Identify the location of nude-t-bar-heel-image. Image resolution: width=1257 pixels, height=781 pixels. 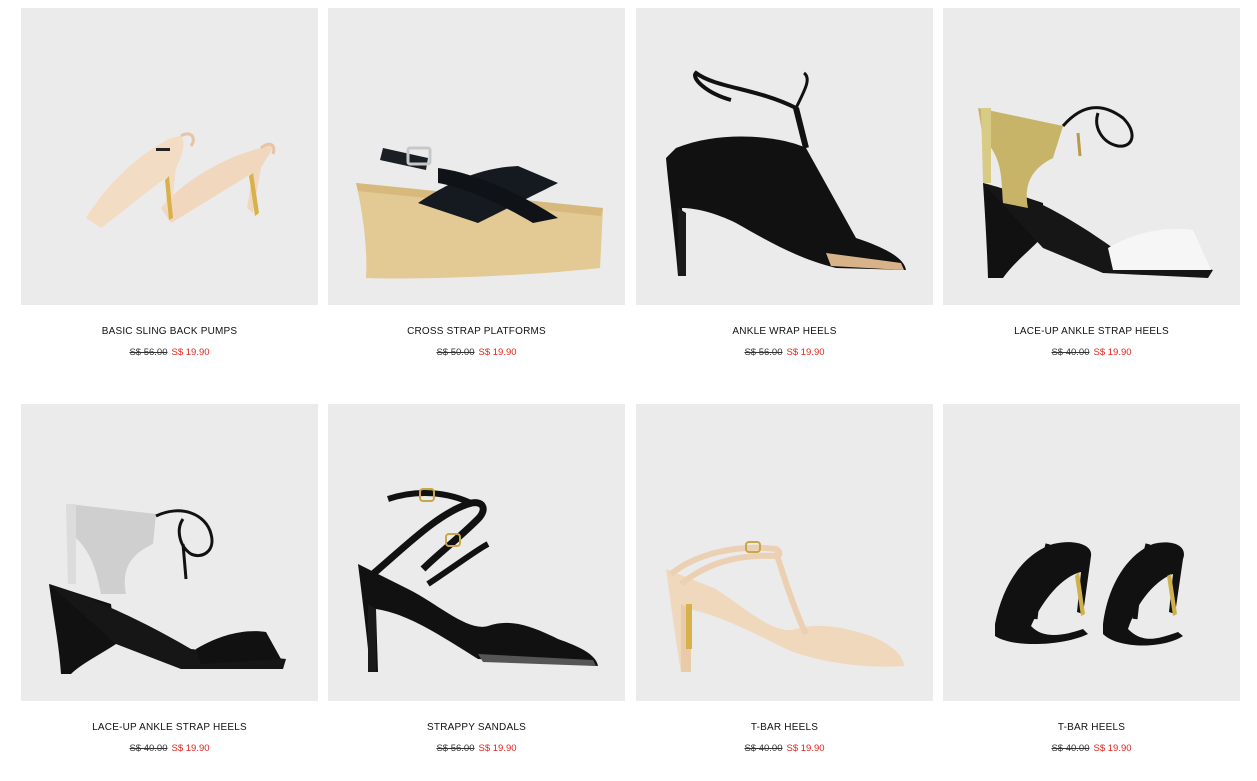
(784, 552).